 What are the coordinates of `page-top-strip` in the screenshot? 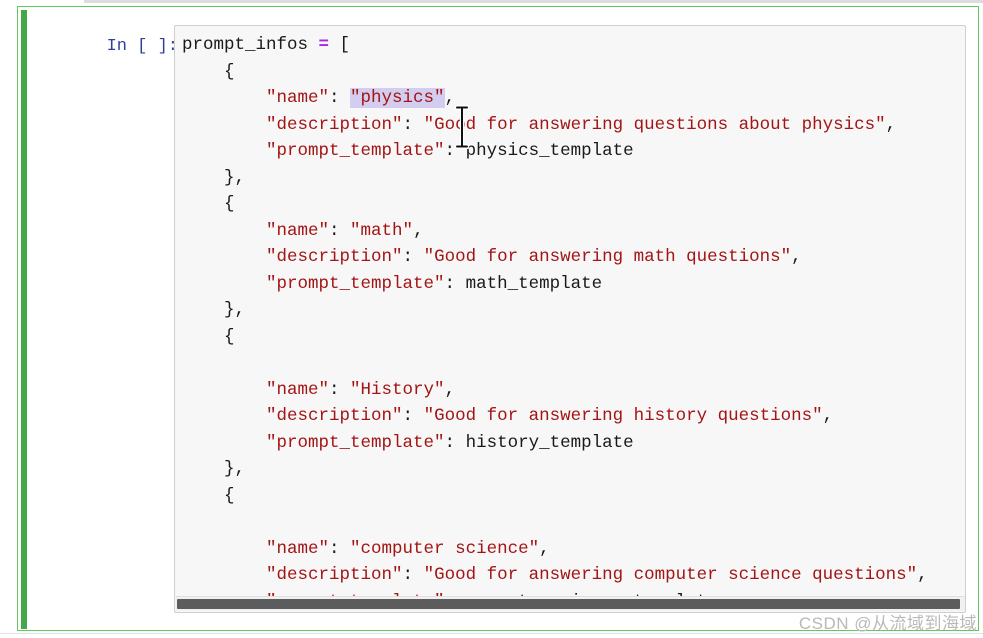 It's located at (491, 2).